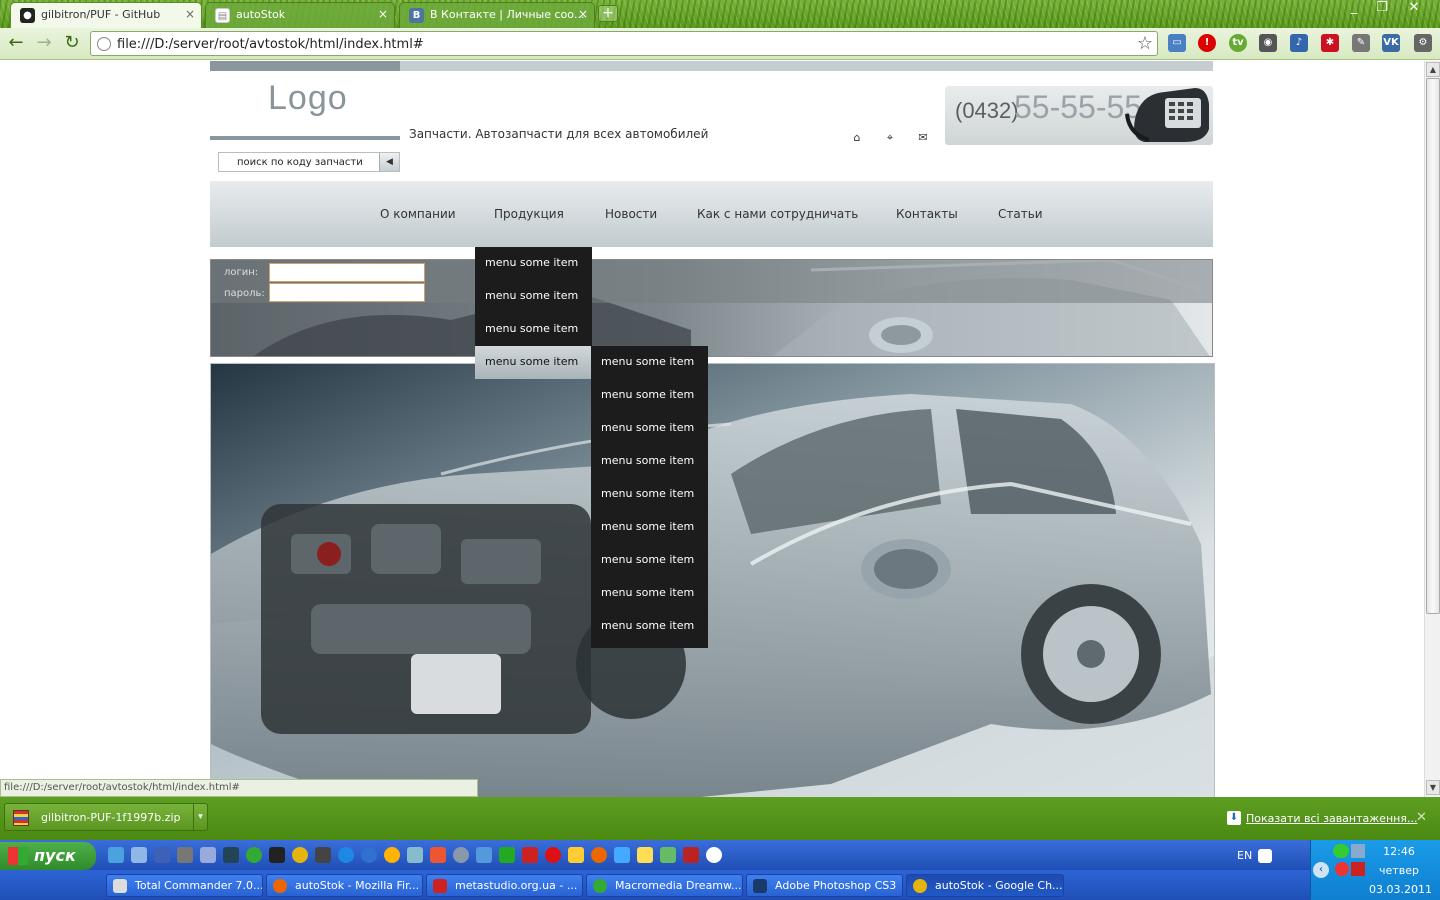  What do you see at coordinates (346, 855) in the screenshot?
I see `ie-icon` at bounding box center [346, 855].